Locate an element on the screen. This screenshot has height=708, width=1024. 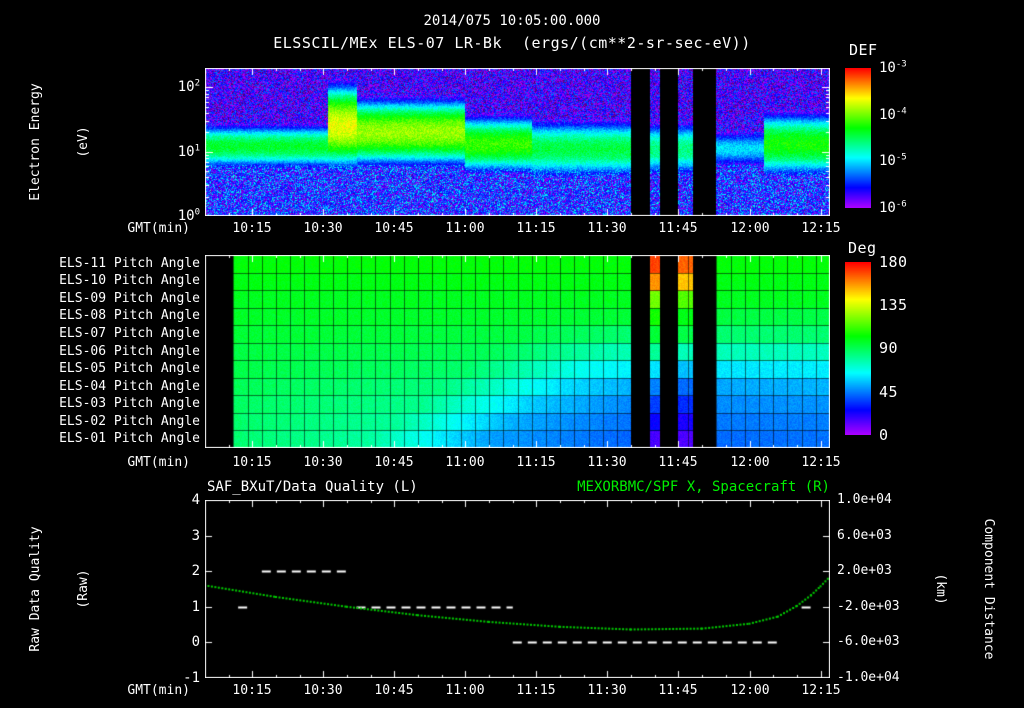
bottom-left-series-title: SAF_BXuT/Data Quality (L) is located at coordinates (312, 487).